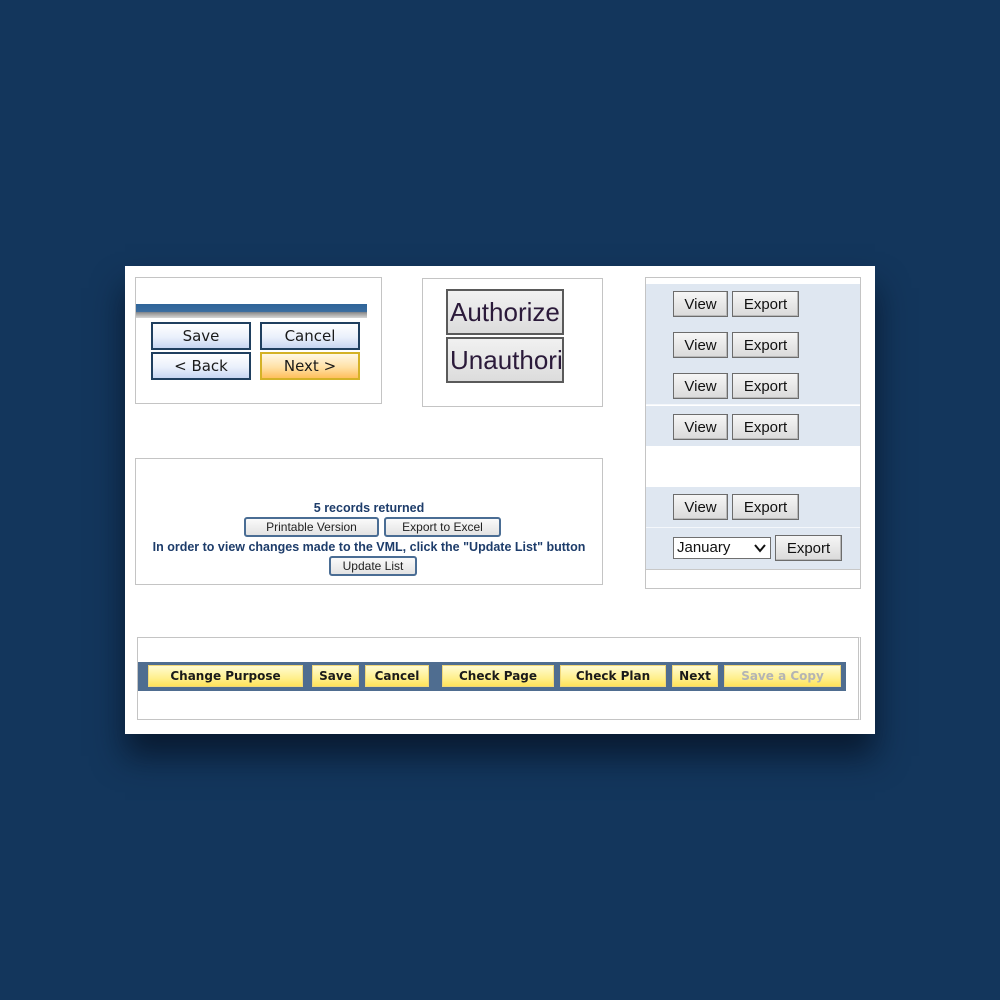 The width and height of the screenshot is (1000, 1000). I want to click on records-count: 5 records returned, so click(369, 508).